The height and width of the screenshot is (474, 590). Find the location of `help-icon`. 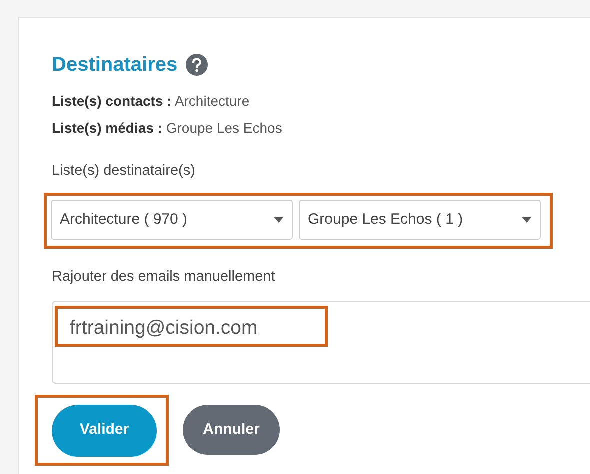

help-icon is located at coordinates (197, 65).